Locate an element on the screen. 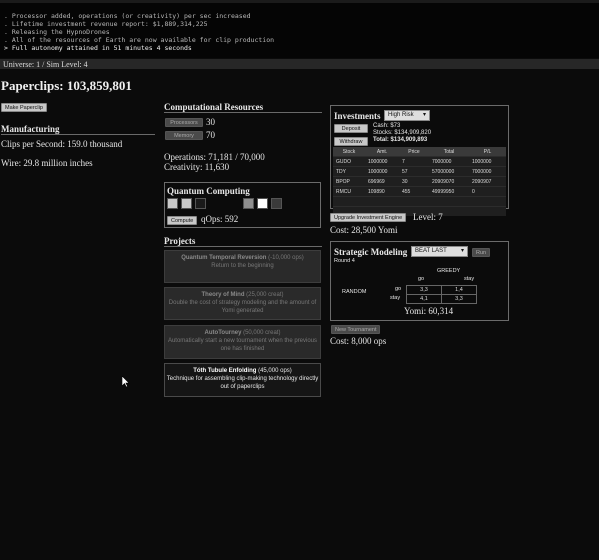 The height and width of the screenshot is (560, 599). table-cell: 49999950 is located at coordinates (449, 191).